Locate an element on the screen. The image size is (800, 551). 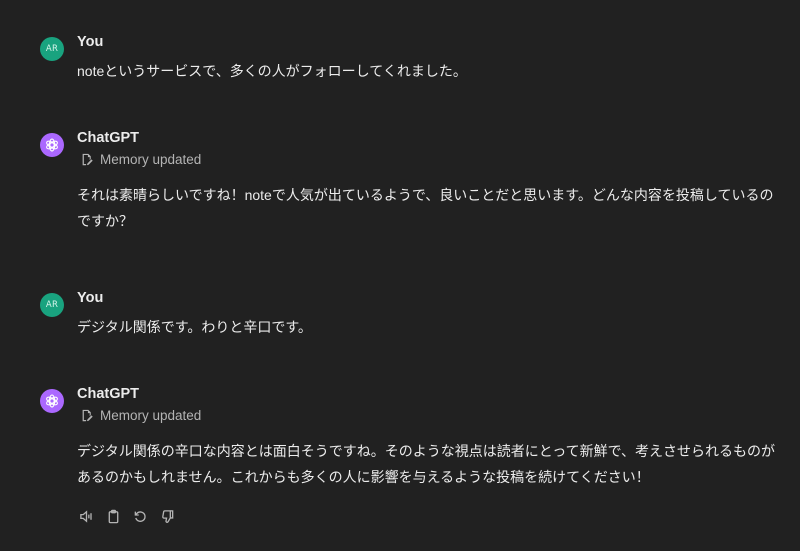
copy-button is located at coordinates (113, 516).